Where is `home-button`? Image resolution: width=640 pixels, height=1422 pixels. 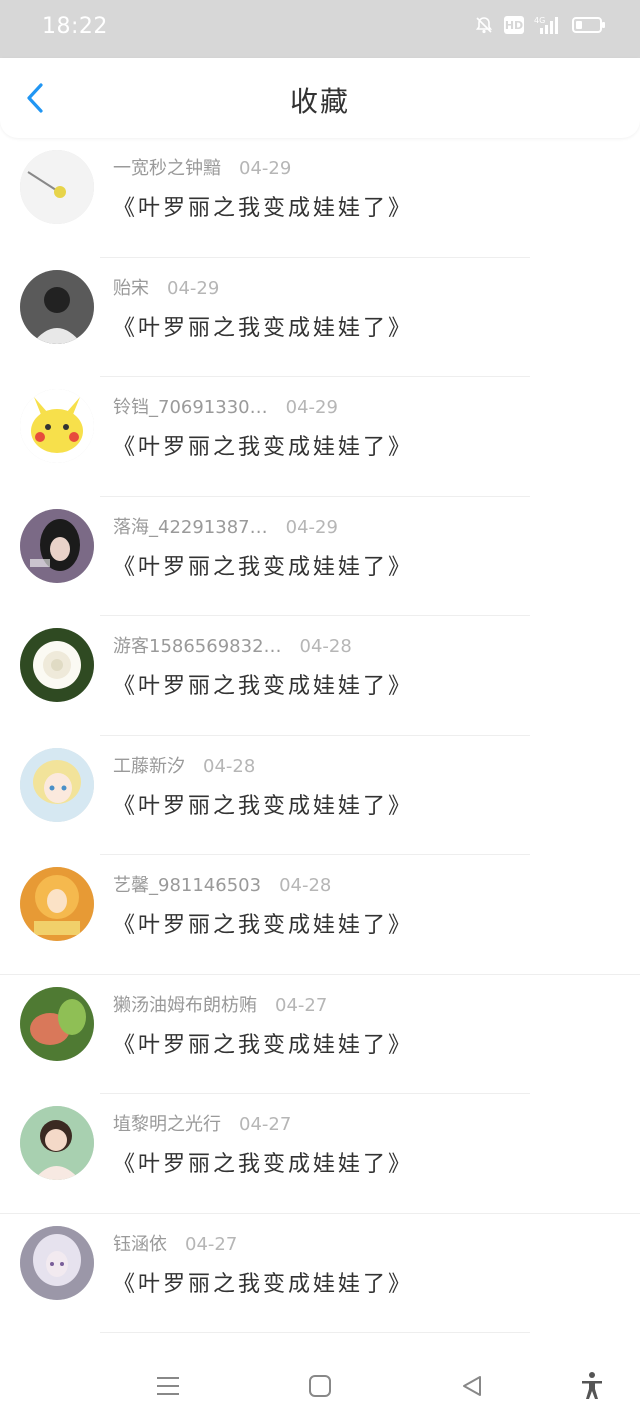
home-button is located at coordinates (320, 1386).